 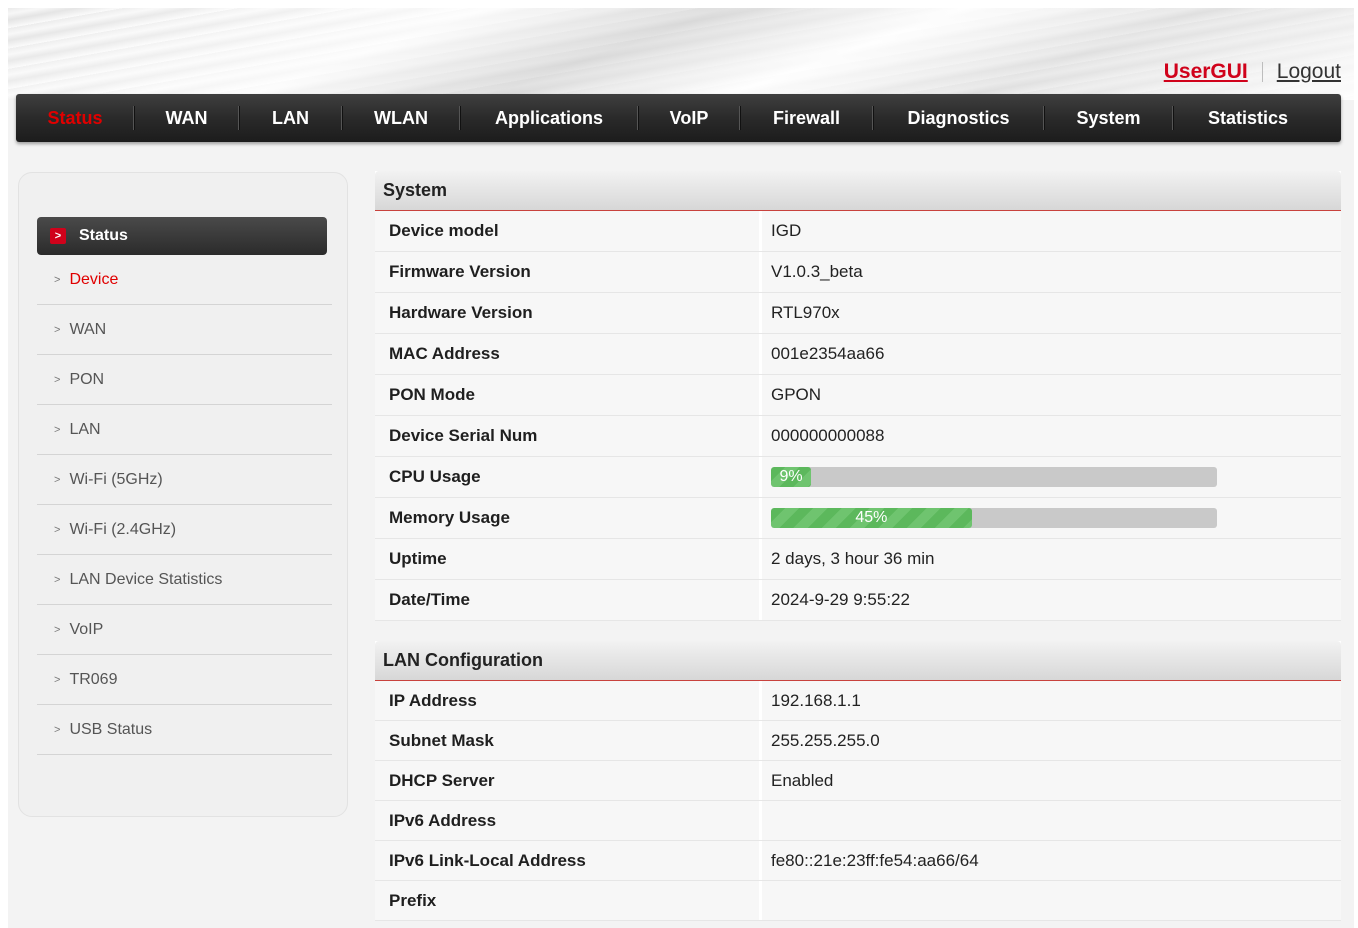 I want to click on row-label: Memory Usage, so click(x=568, y=518).